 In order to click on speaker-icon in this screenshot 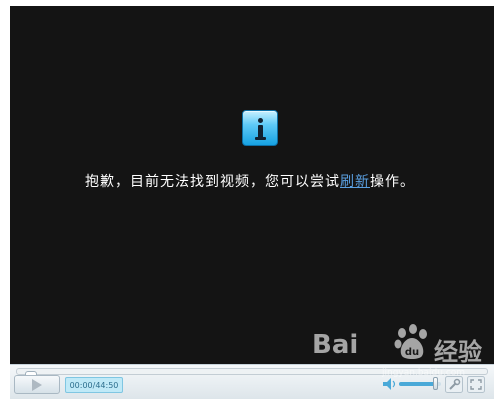, I will do `click(390, 384)`.